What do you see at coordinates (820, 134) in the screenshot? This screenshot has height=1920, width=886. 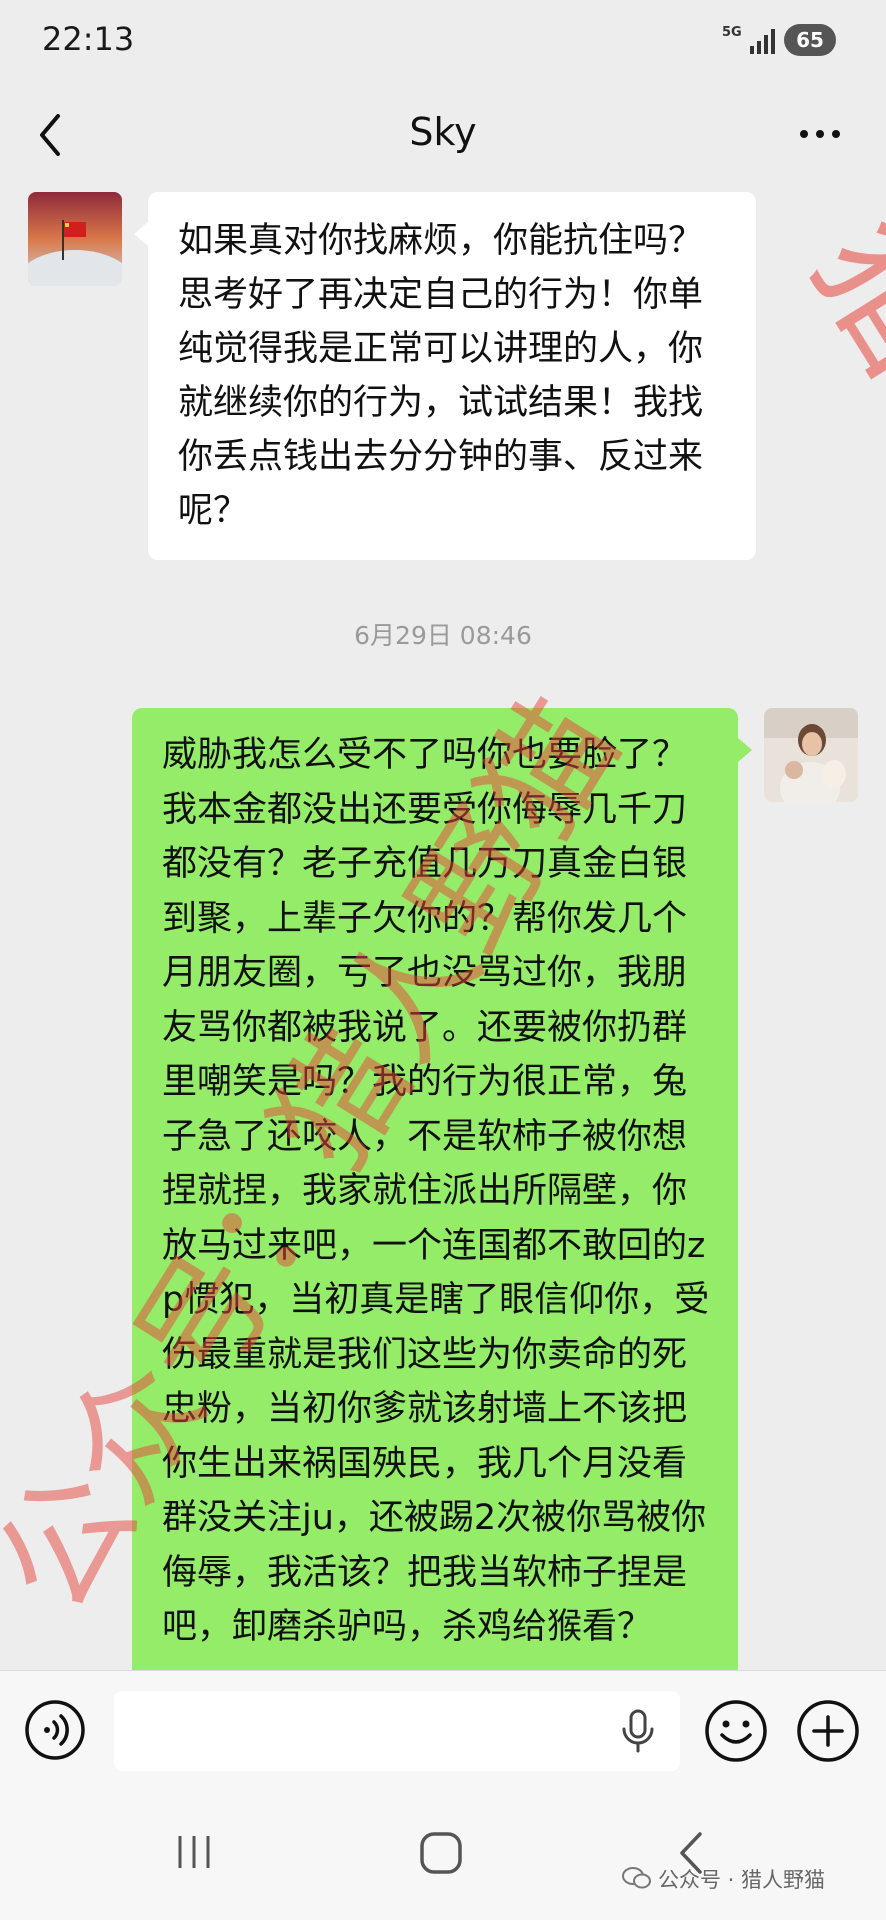 I see `more-dots-icon` at bounding box center [820, 134].